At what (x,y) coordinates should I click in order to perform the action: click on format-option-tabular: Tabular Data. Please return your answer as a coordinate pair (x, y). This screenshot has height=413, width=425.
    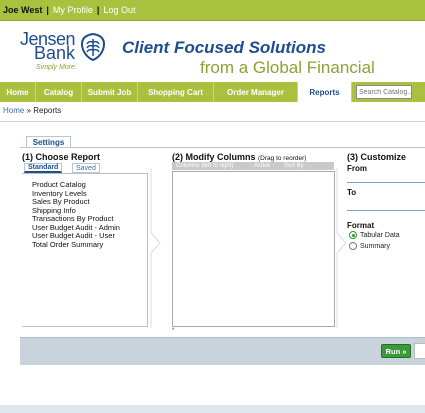
    Looking at the image, I should click on (374, 235).